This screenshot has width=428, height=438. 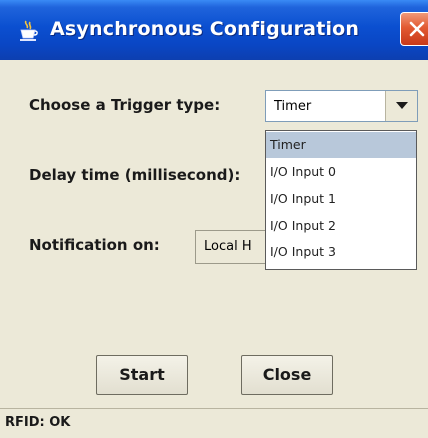 I want to click on dropdown-option-timer: Timer, so click(x=341, y=145).